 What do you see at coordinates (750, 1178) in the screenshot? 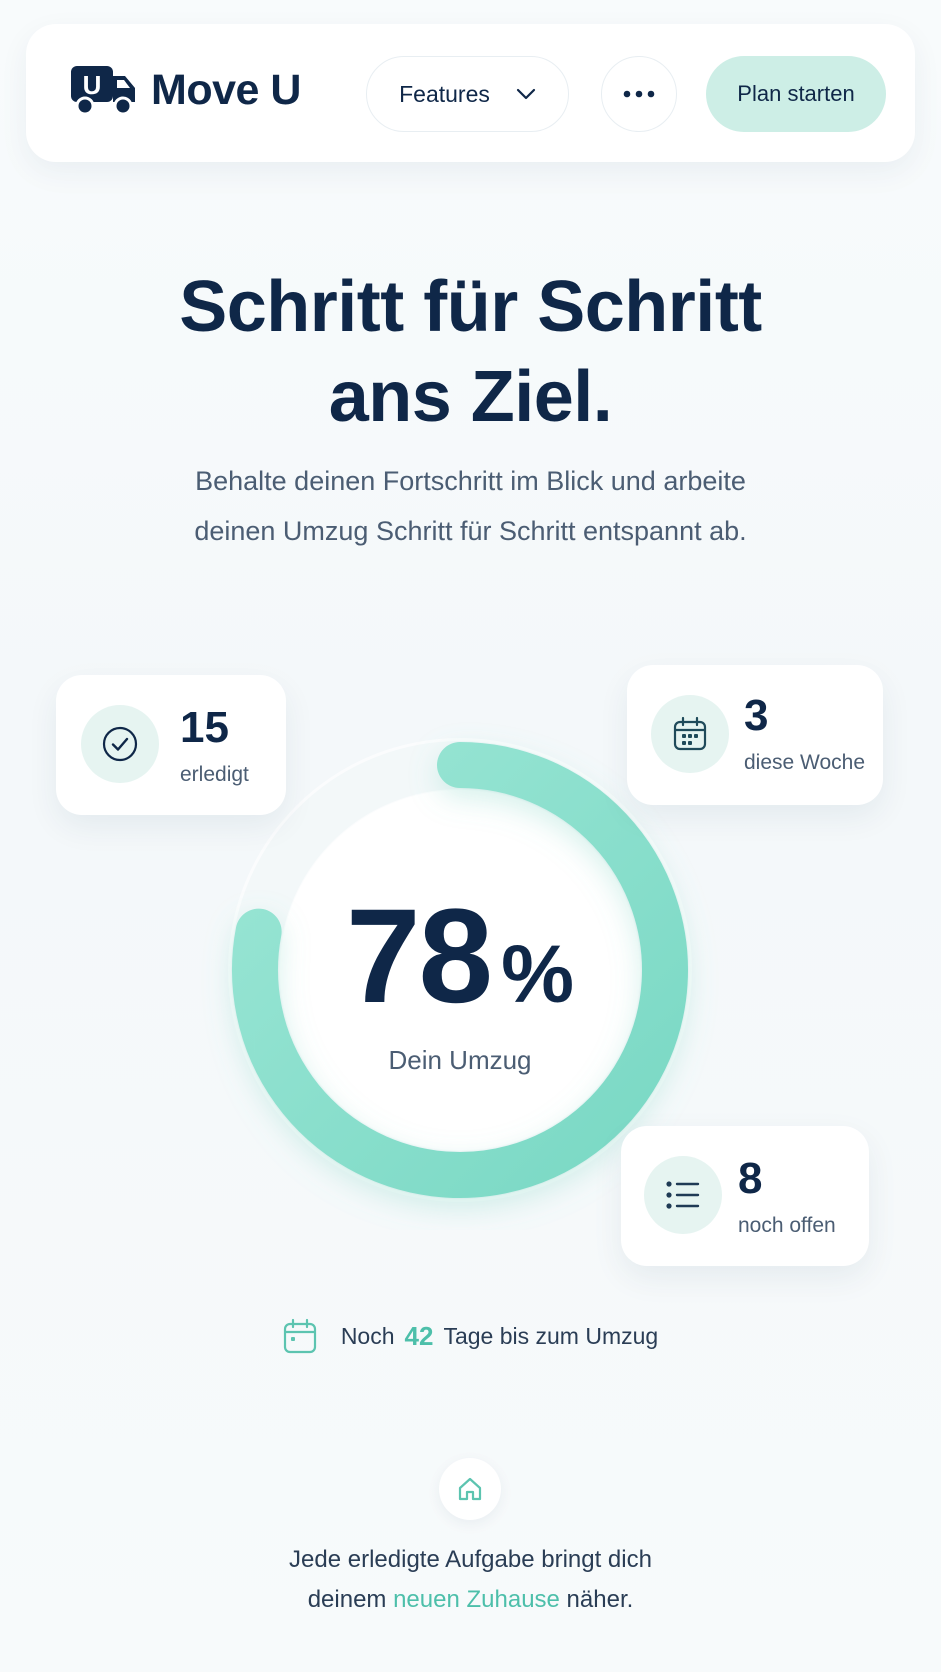
I see `open-count: 8` at bounding box center [750, 1178].